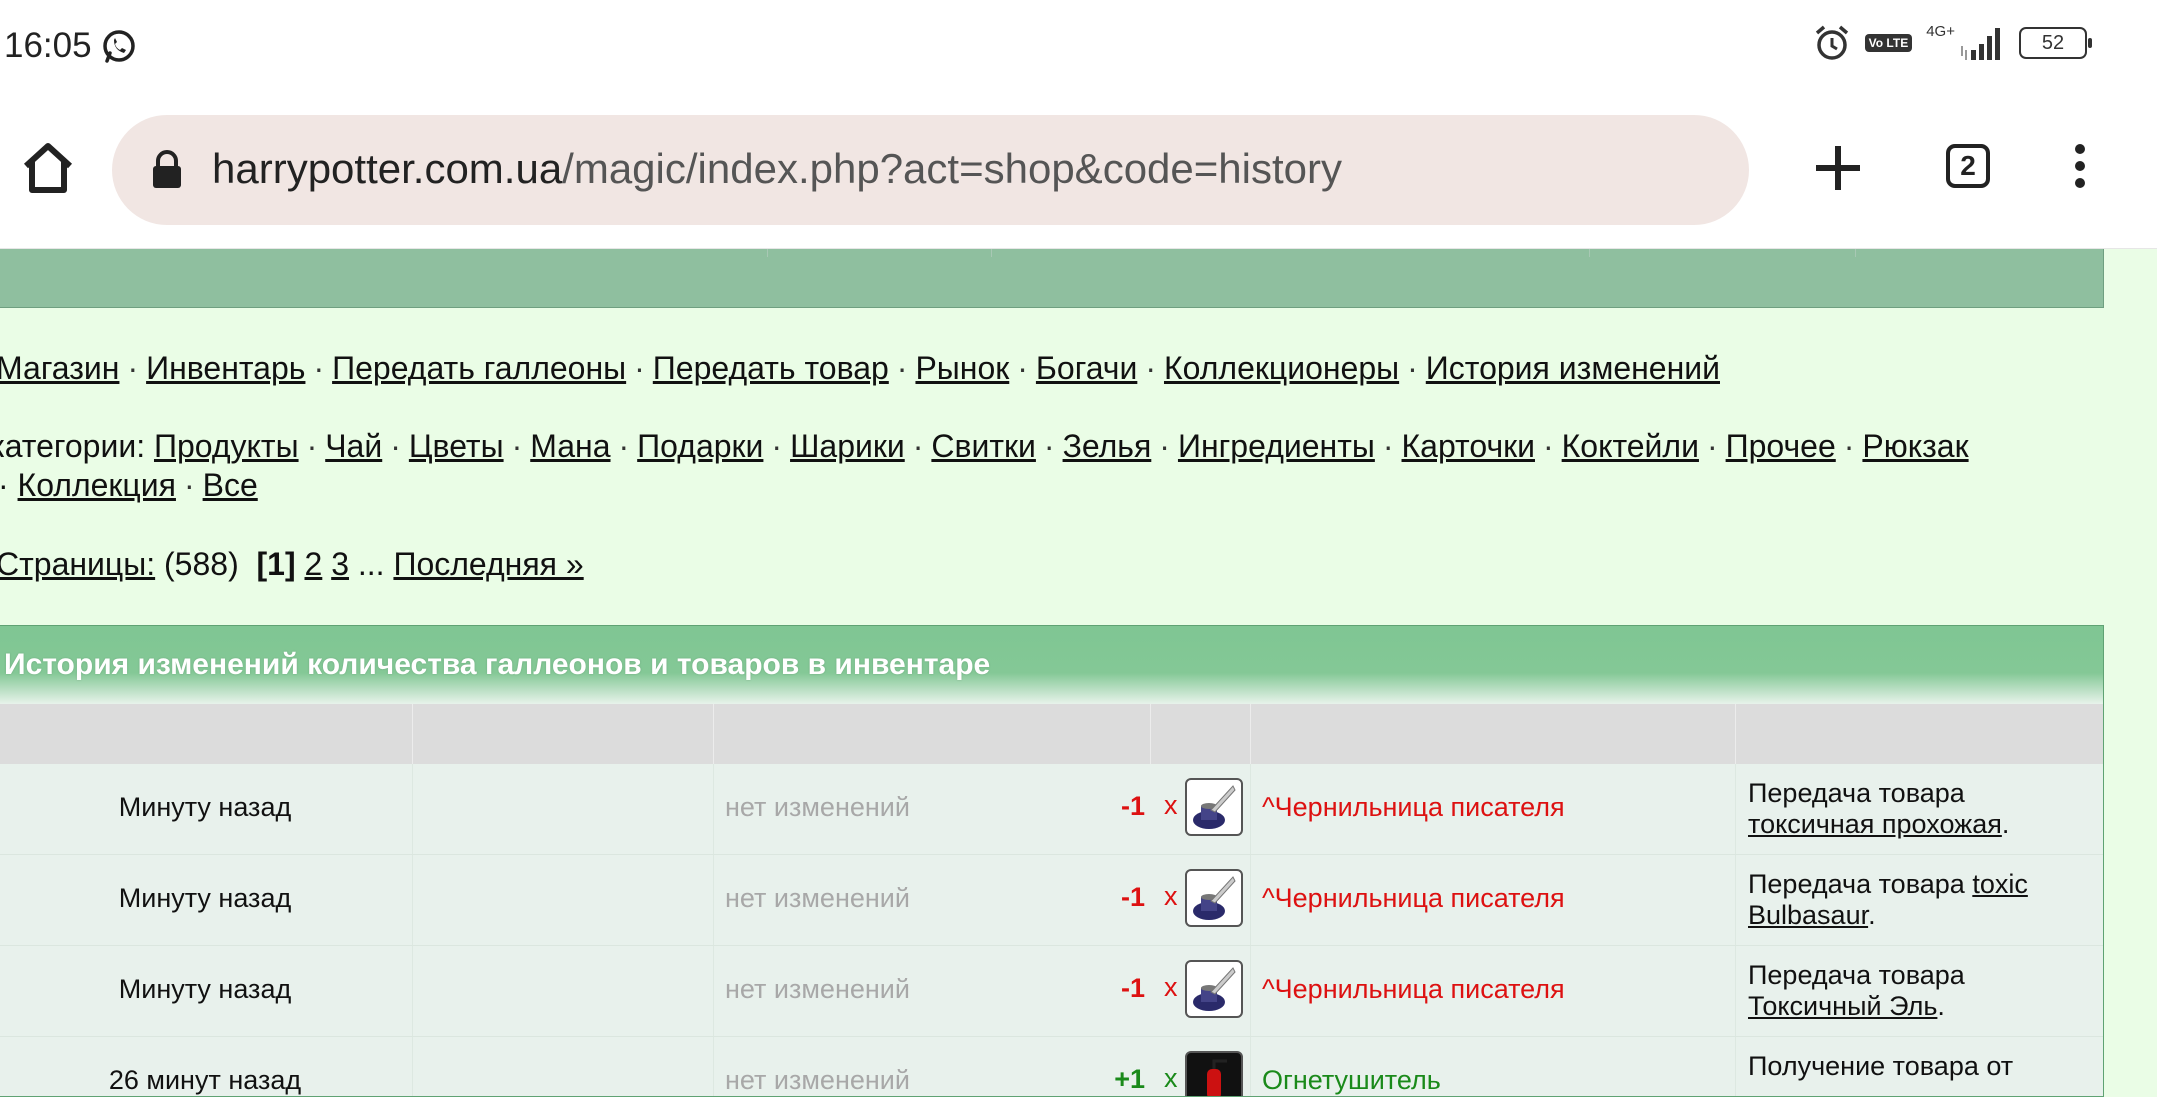 The width and height of the screenshot is (2157, 1097). Describe the element at coordinates (1781, 446) in the screenshot. I see `category-other: Прочее` at that location.